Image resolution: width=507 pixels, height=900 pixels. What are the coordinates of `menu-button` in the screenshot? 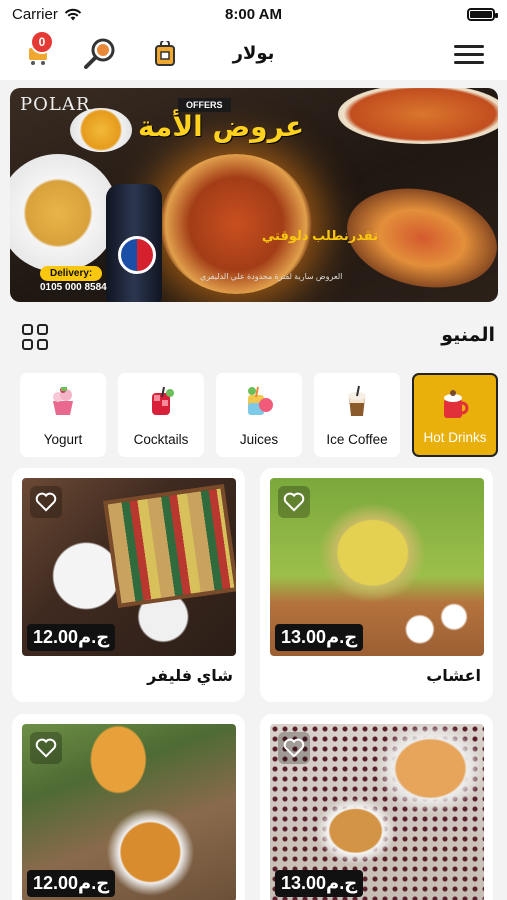 It's located at (469, 54).